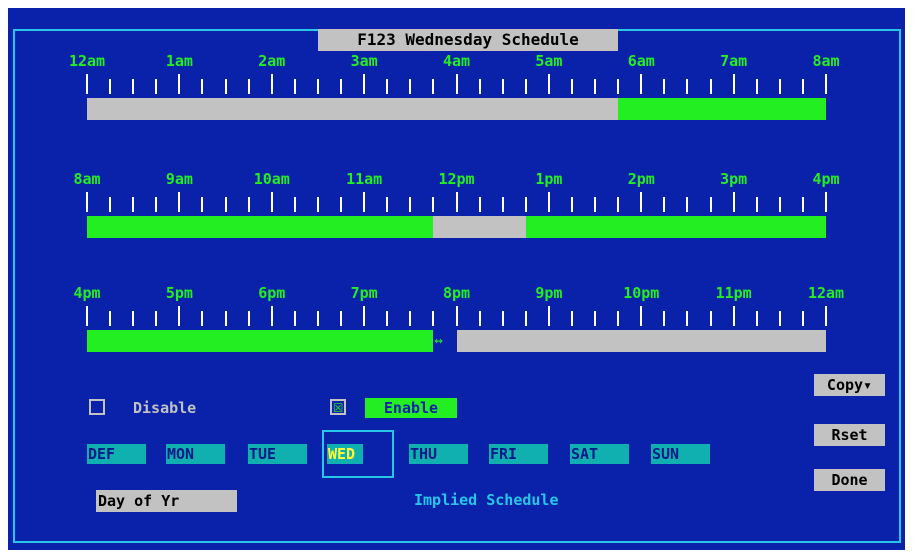 This screenshot has height=558, width=915. What do you see at coordinates (826, 179) in the screenshot?
I see `hour-label: 4pm` at bounding box center [826, 179].